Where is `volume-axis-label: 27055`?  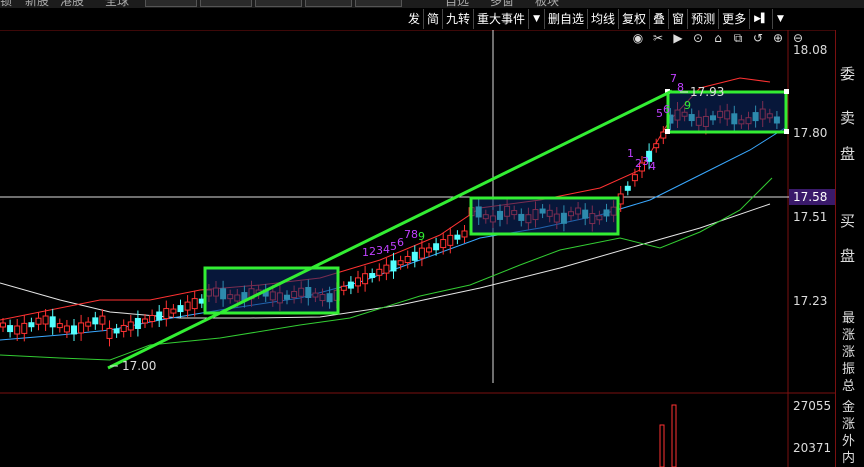 volume-axis-label: 27055 is located at coordinates (812, 406).